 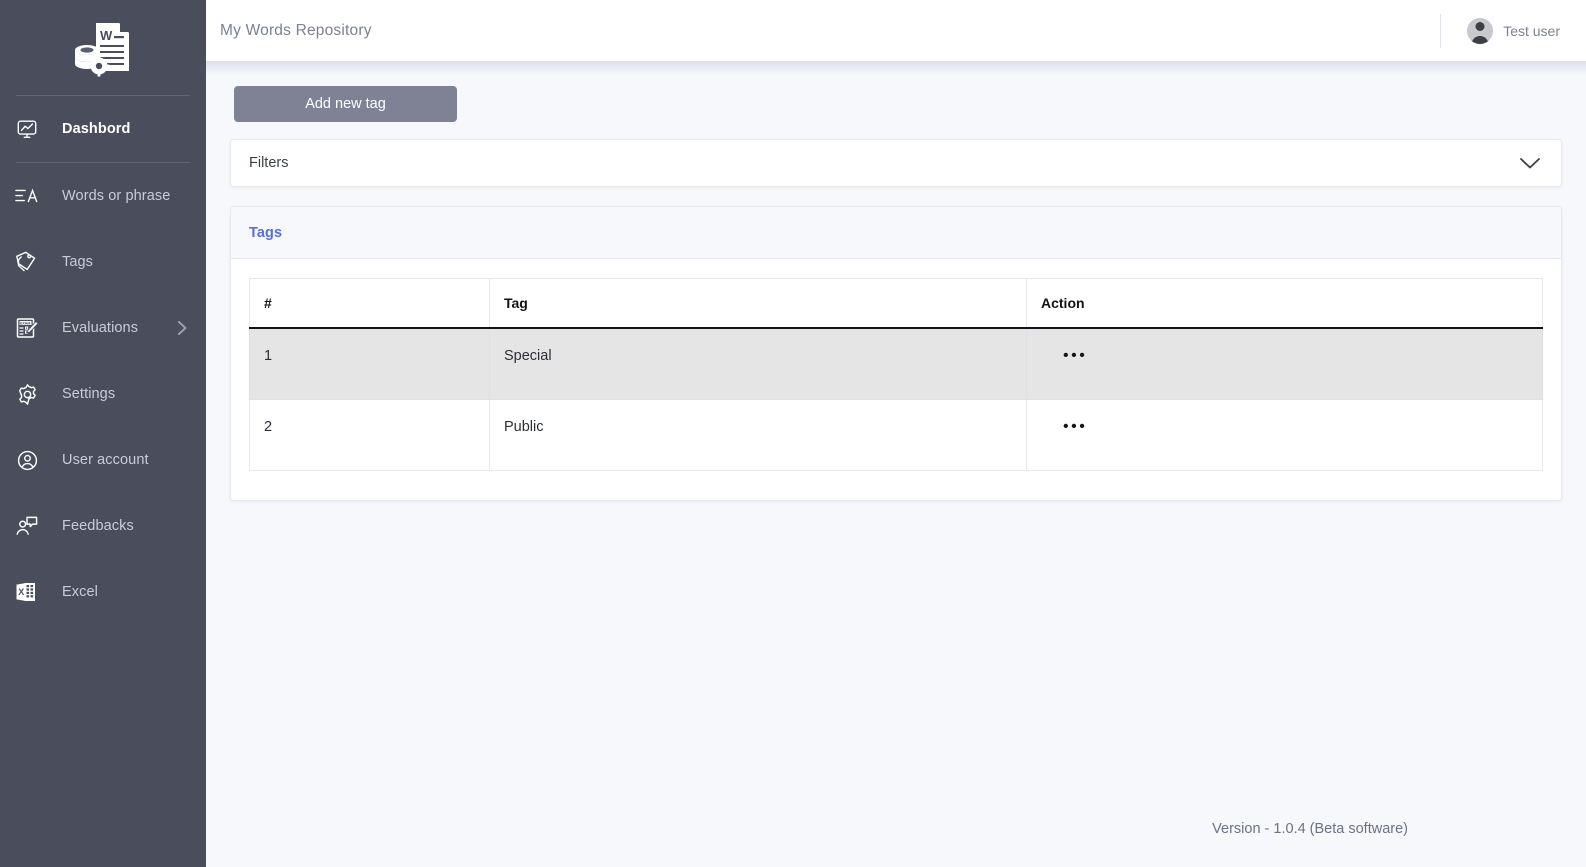 I want to click on table-header-row: # Tag Action, so click(x=896, y=303).